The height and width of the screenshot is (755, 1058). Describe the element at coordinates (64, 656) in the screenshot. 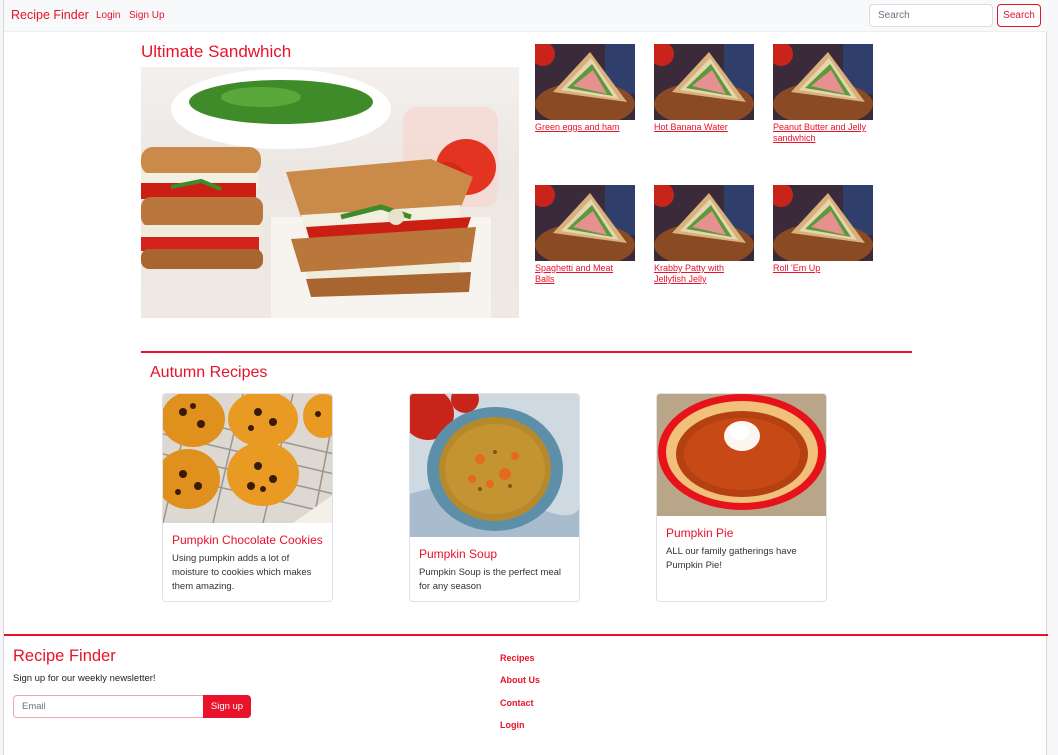

I see `footer-brand: Recipe Finder` at that location.